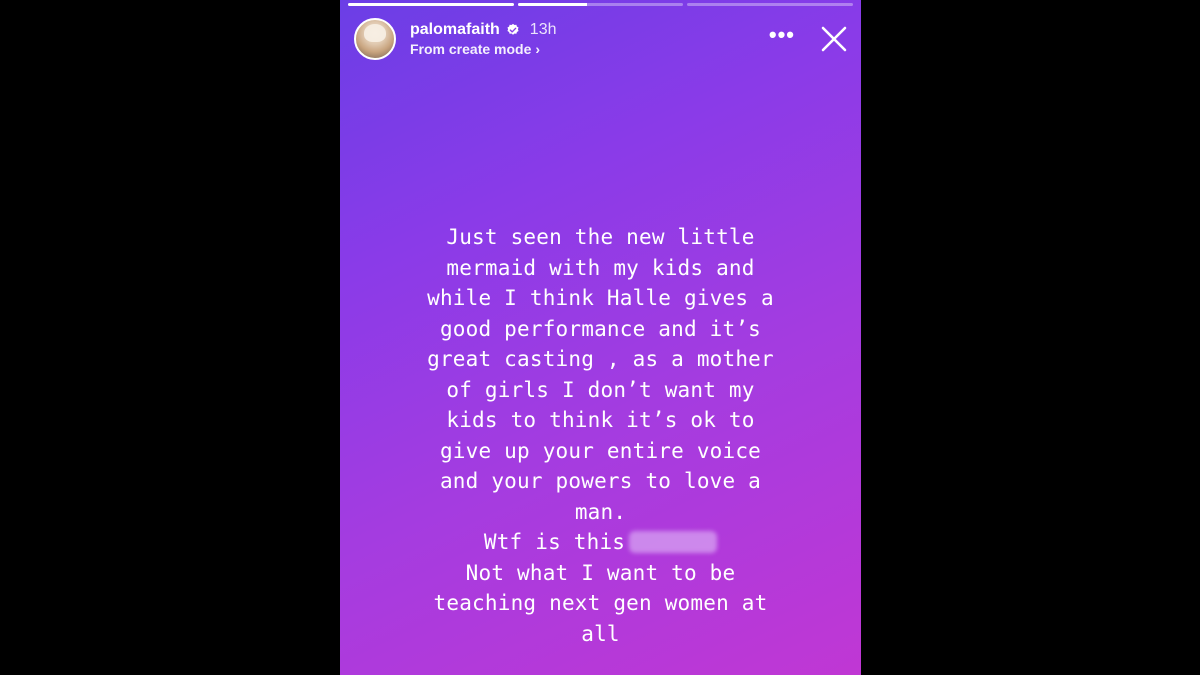 This screenshot has width=1200, height=675. Describe the element at coordinates (554, 542) in the screenshot. I see `story-text-line: Wtf is this` at that location.